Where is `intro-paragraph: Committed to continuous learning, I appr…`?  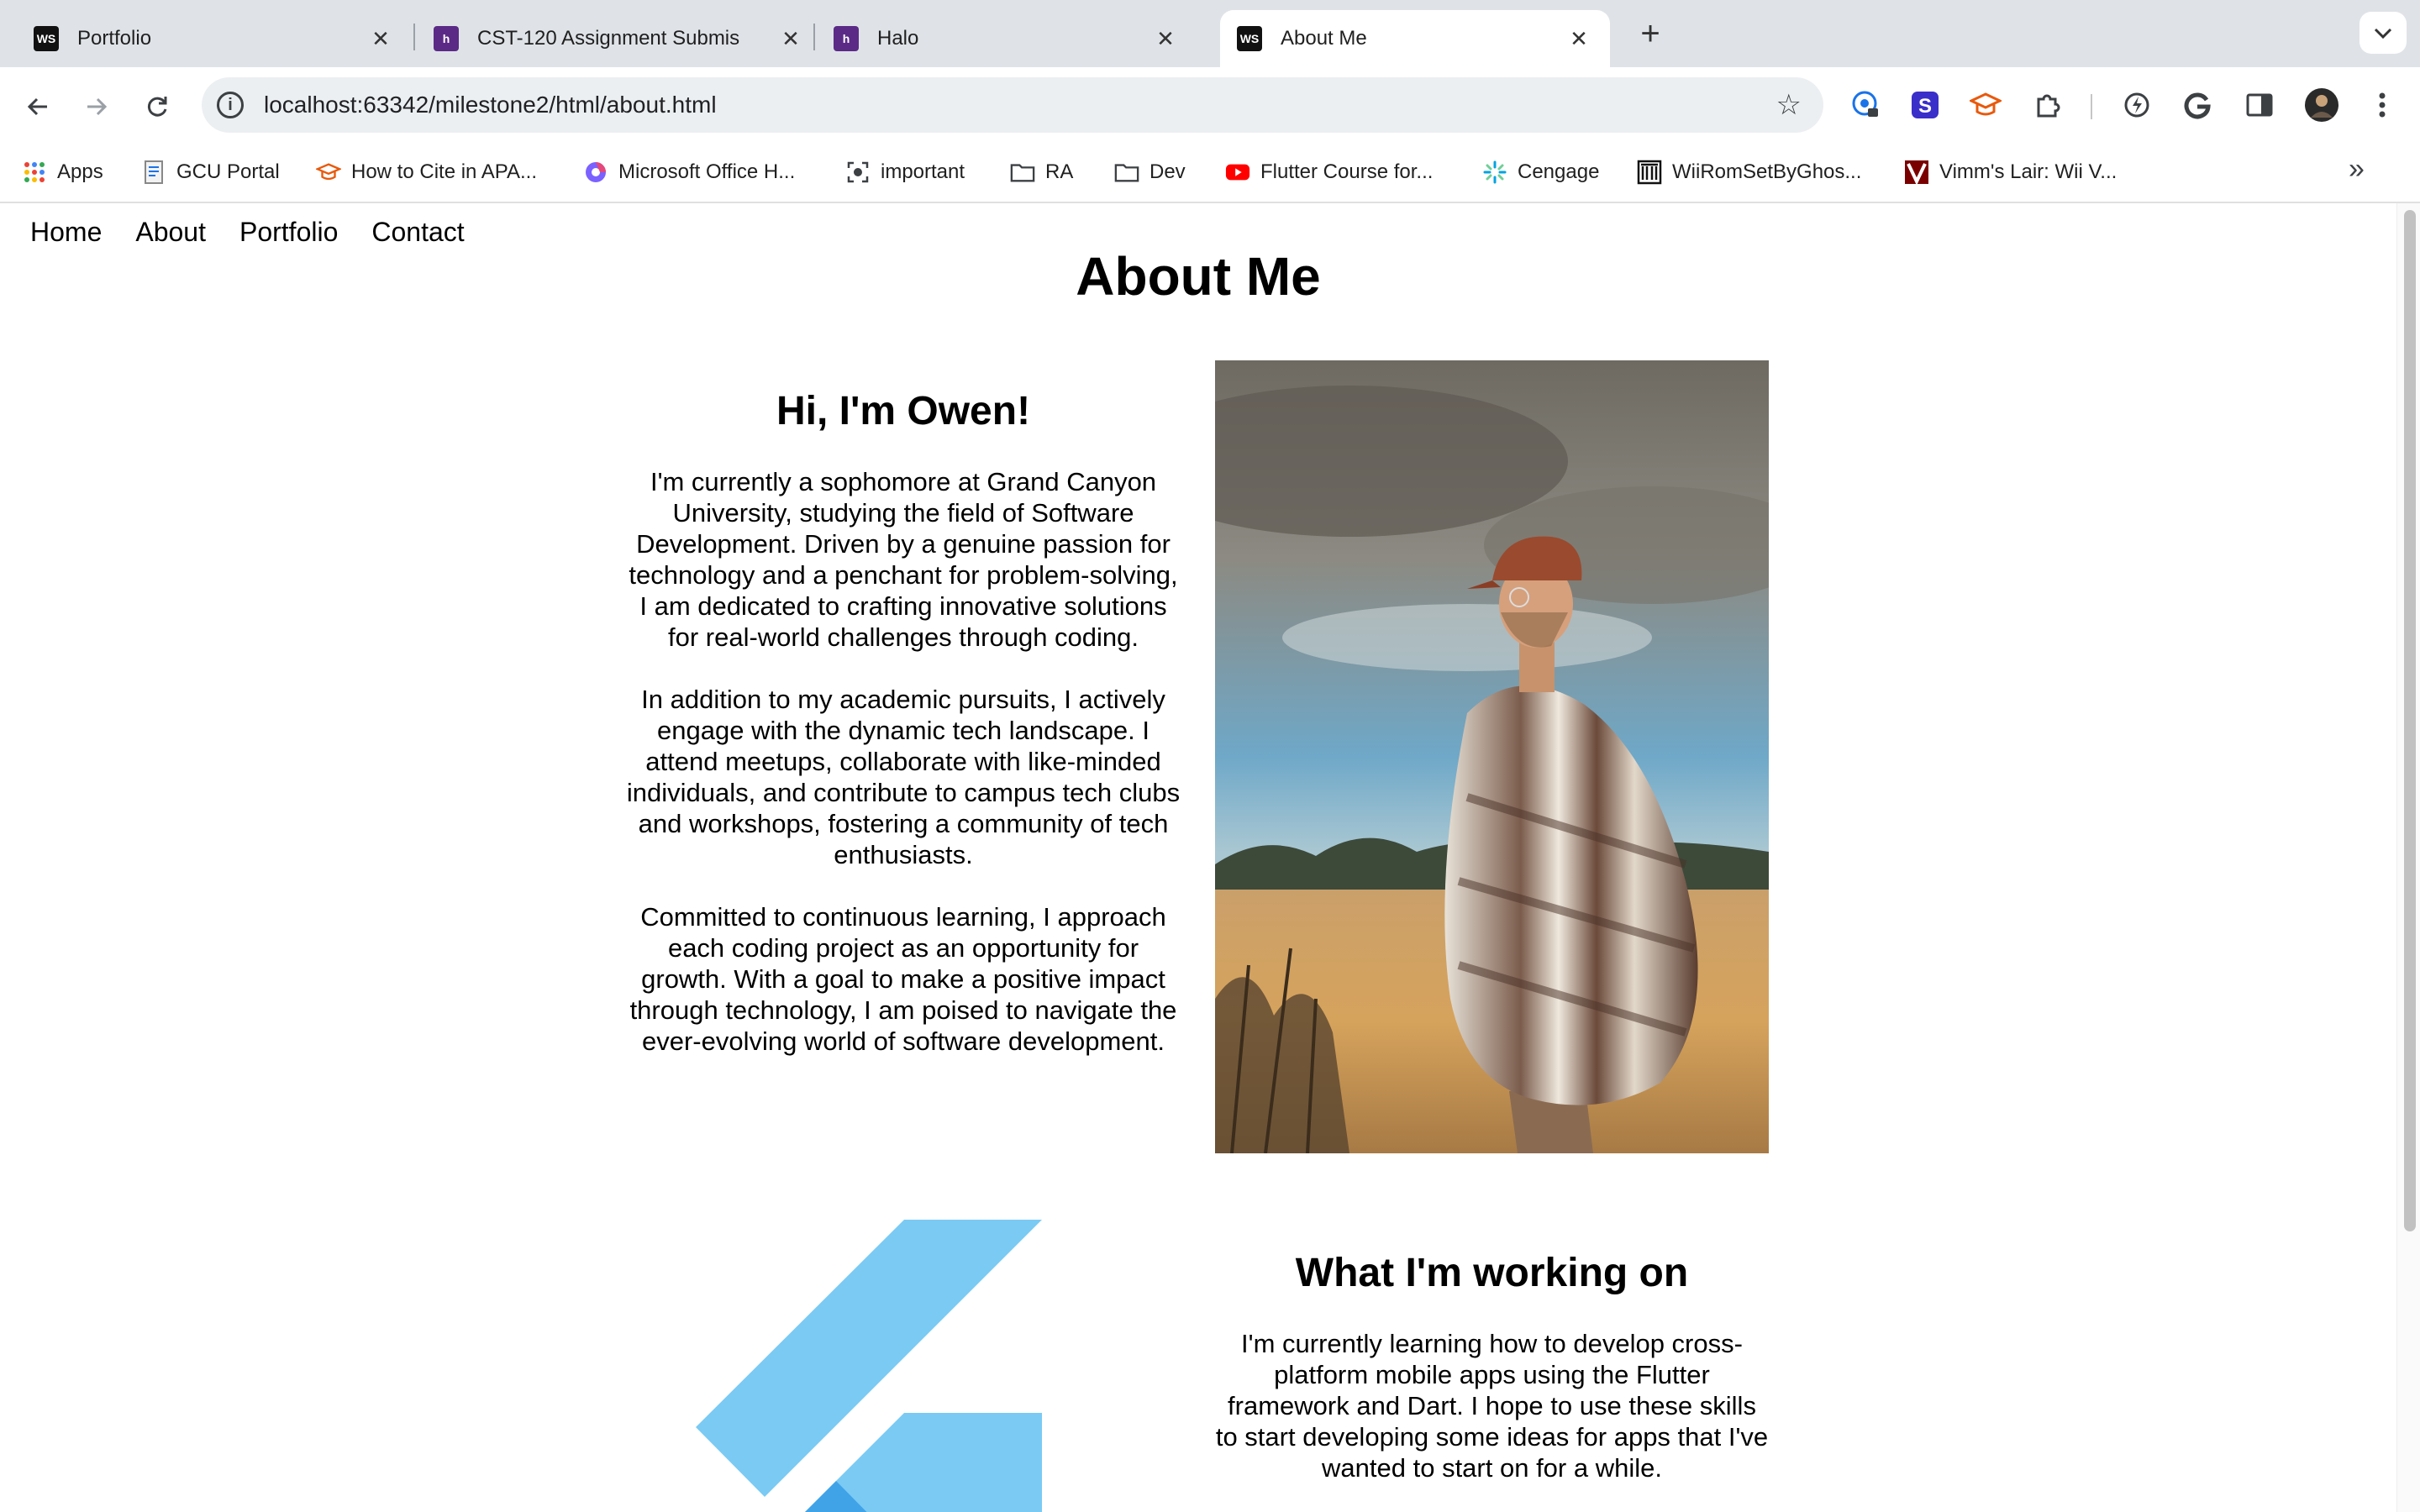 intro-paragraph: Committed to continuous learning, I appr… is located at coordinates (903, 979).